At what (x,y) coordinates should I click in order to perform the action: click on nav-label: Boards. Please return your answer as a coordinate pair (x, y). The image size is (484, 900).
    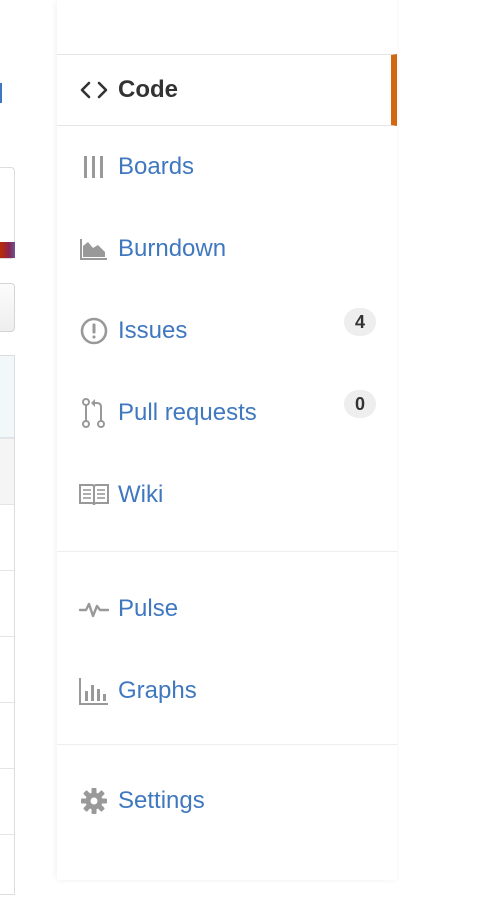
    Looking at the image, I should click on (156, 166).